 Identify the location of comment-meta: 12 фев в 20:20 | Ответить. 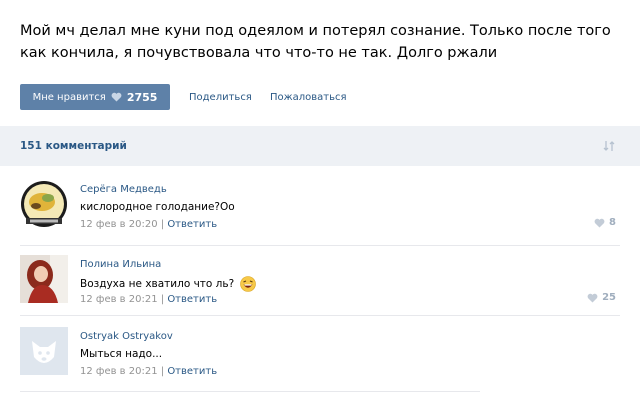
(148, 224).